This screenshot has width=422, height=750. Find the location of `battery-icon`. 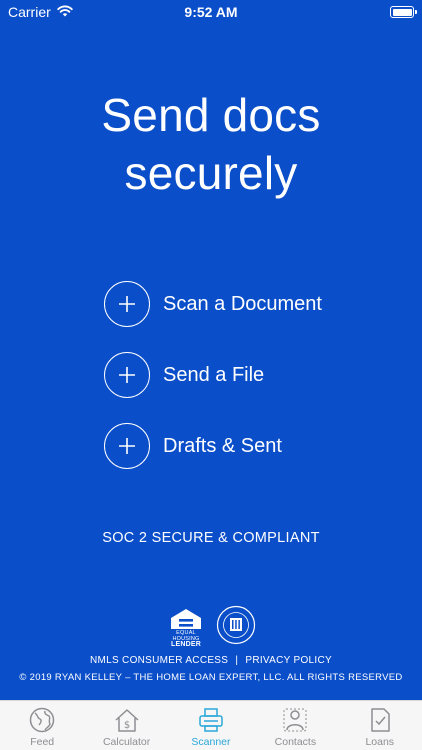

battery-icon is located at coordinates (403, 12).